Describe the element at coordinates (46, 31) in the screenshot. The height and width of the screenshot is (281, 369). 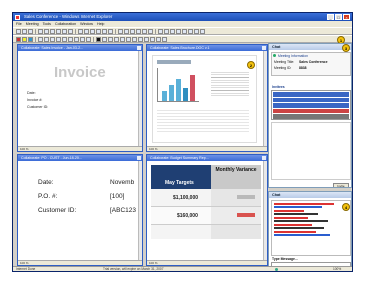
I see `cut-icon` at that location.